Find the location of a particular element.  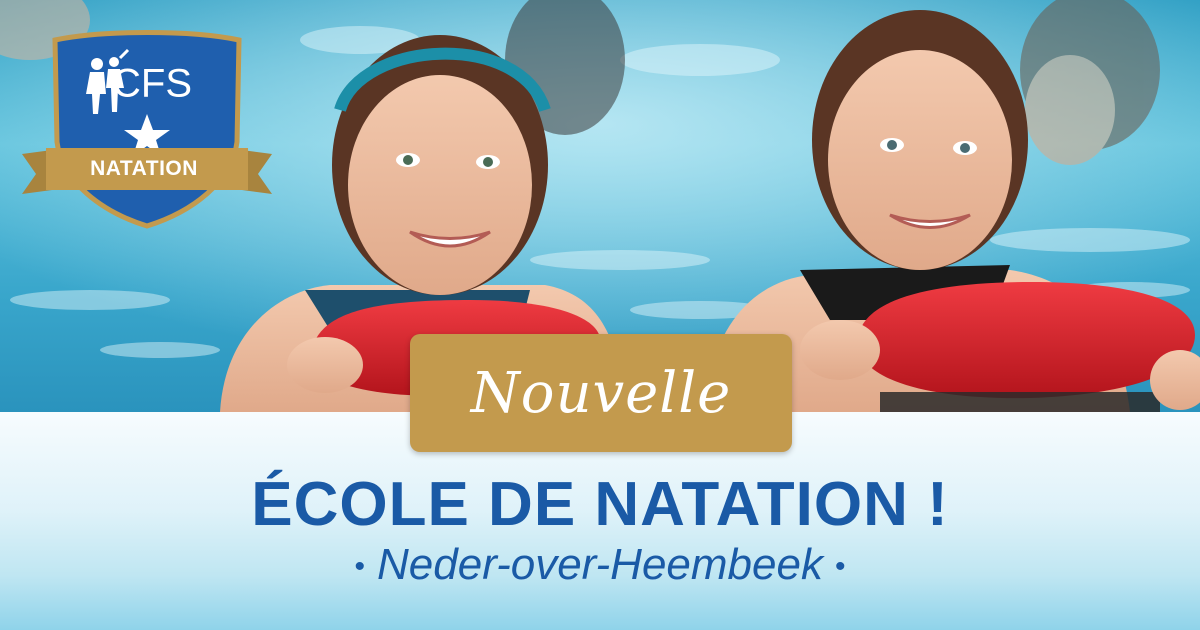

logo-brand: CFS is located at coordinates (152, 83).